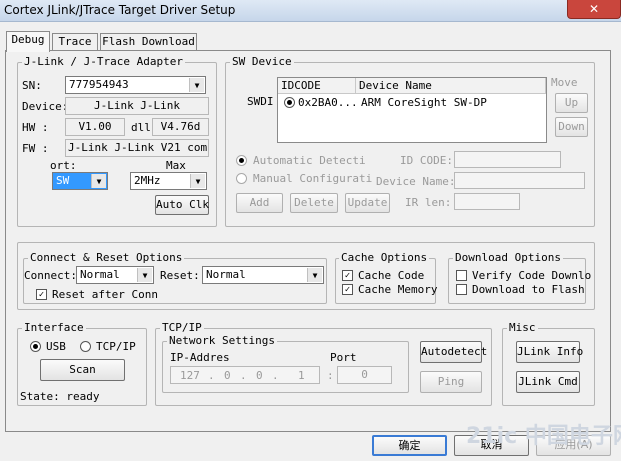 Image resolution: width=621 pixels, height=461 pixels. I want to click on port-input: 0, so click(364, 375).